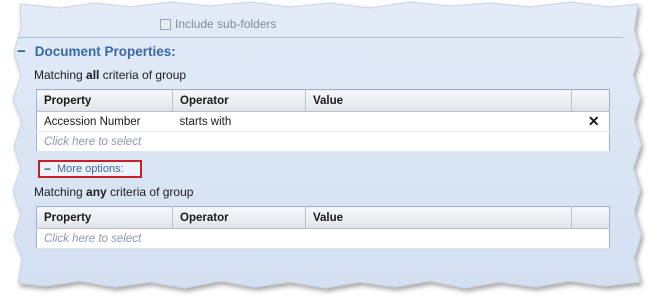 This screenshot has width=658, height=304. I want to click on section-title: Document Properties:, so click(105, 51).